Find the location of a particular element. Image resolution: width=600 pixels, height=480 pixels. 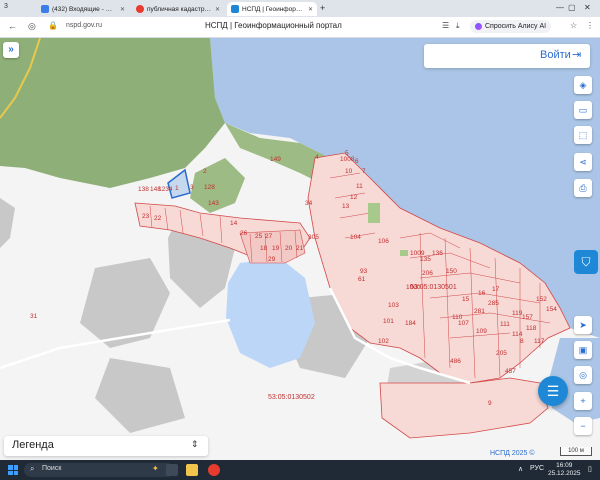

back-icon: ← is located at coordinates (12, 26).